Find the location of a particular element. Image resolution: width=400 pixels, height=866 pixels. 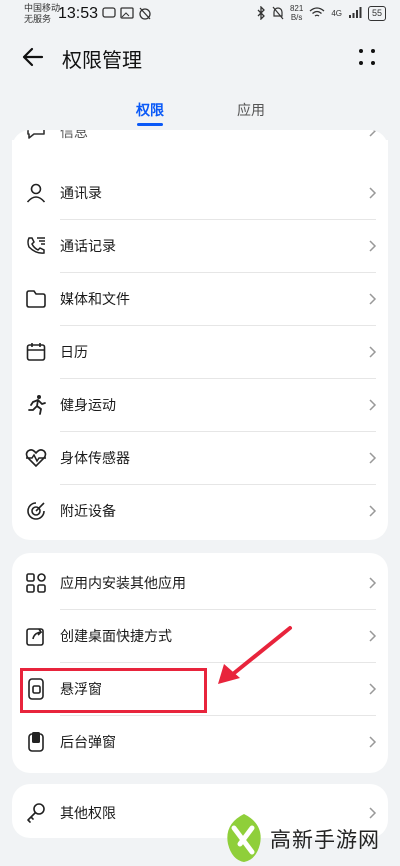

list-item-label: 通话记录 is located at coordinates (88, 245).